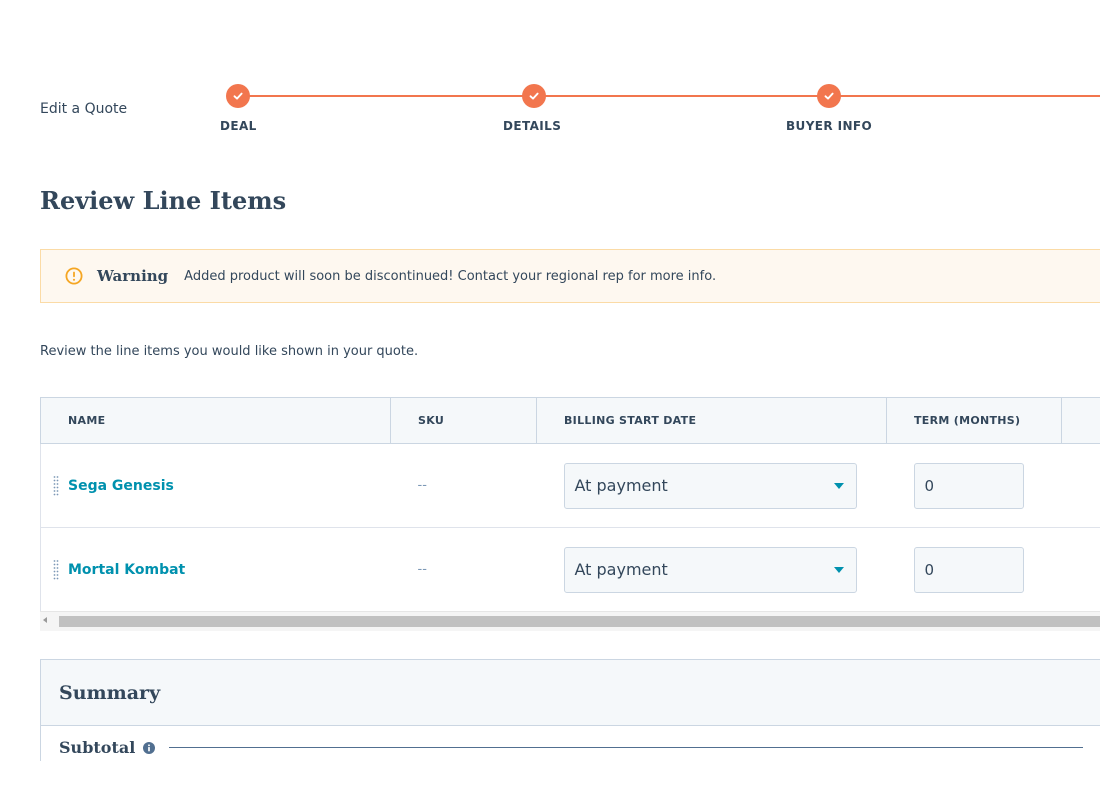 Image resolution: width=1100 pixels, height=800 pixels. What do you see at coordinates (110, 692) in the screenshot?
I see `summary-title: Summary` at bounding box center [110, 692].